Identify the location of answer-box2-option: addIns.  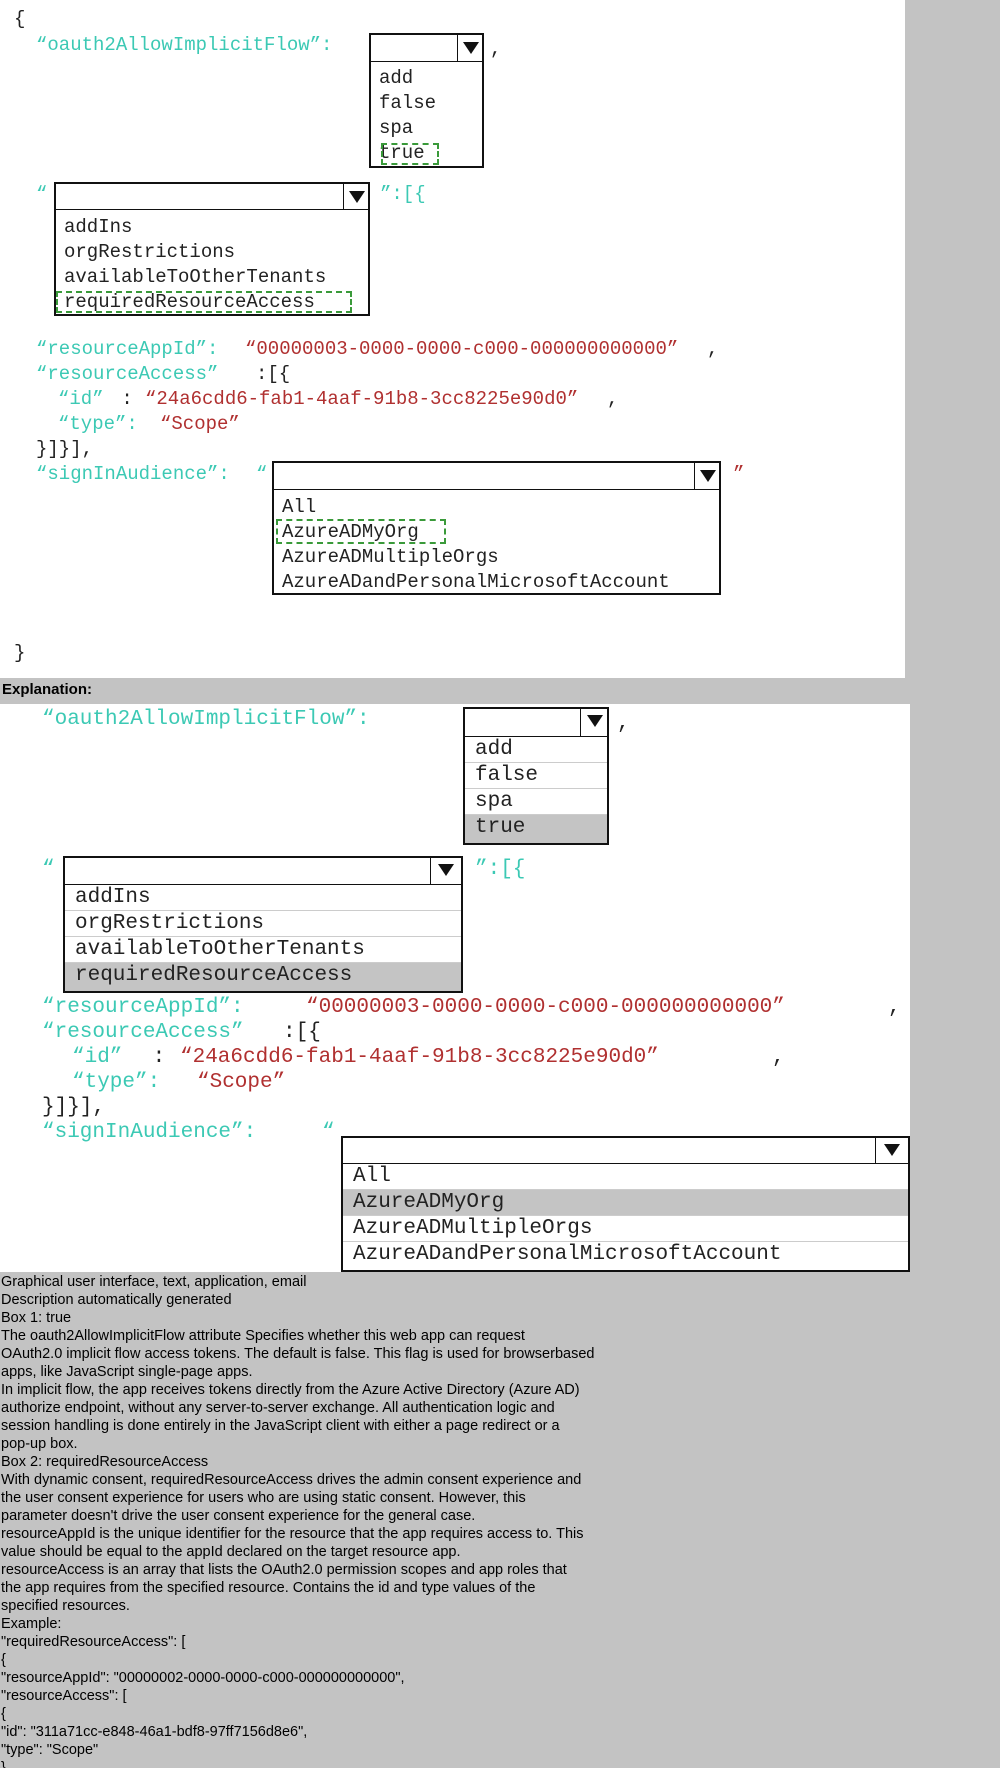
(263, 898).